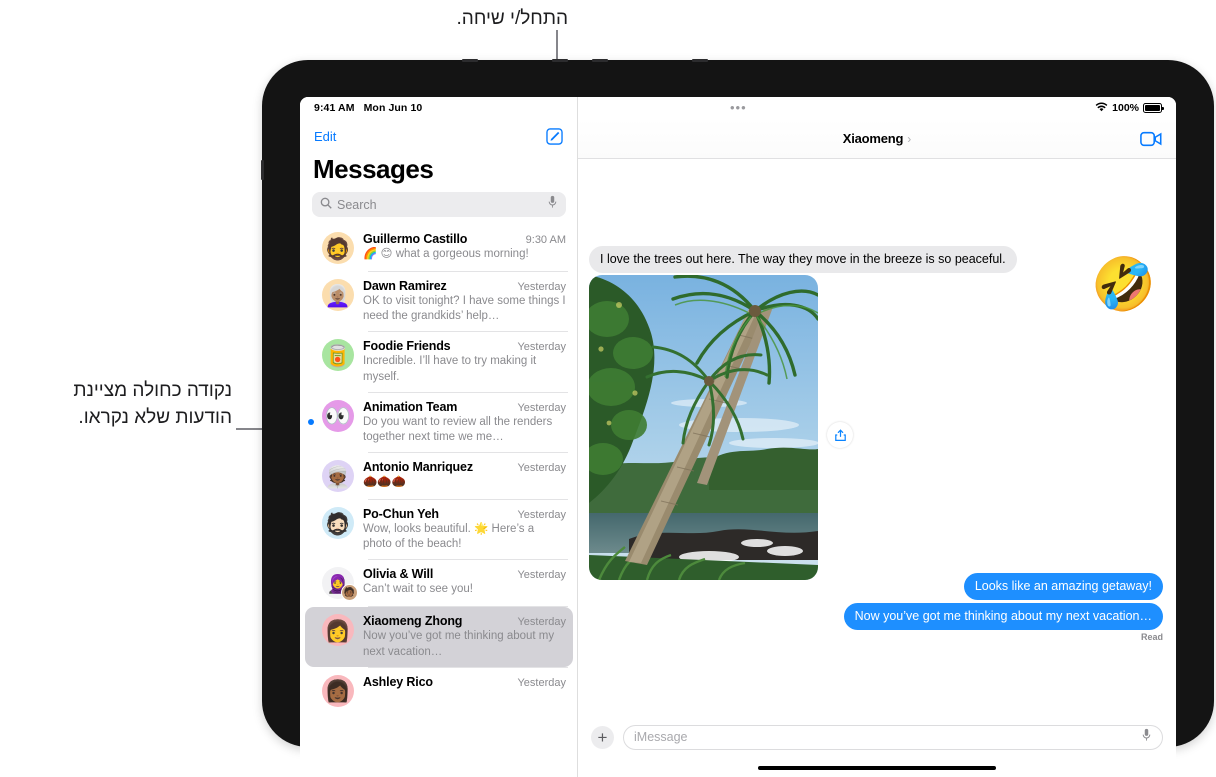  What do you see at coordinates (877, 108) in the screenshot?
I see `conversation-status-bar: 100%` at bounding box center [877, 108].